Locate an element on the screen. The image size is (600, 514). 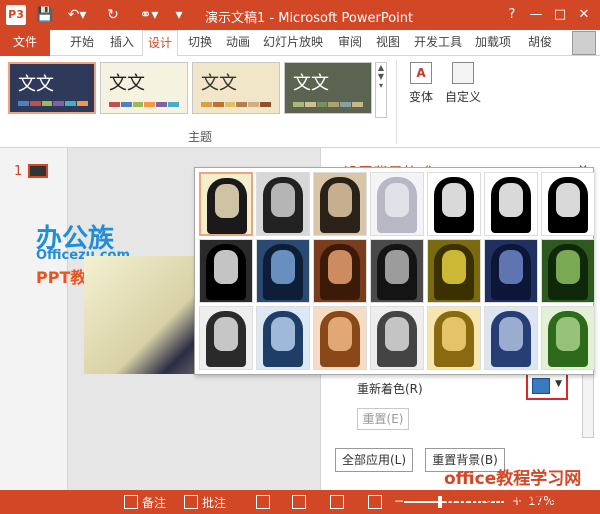
presenter-icon: ⚭▾ is located at coordinates (149, 15).